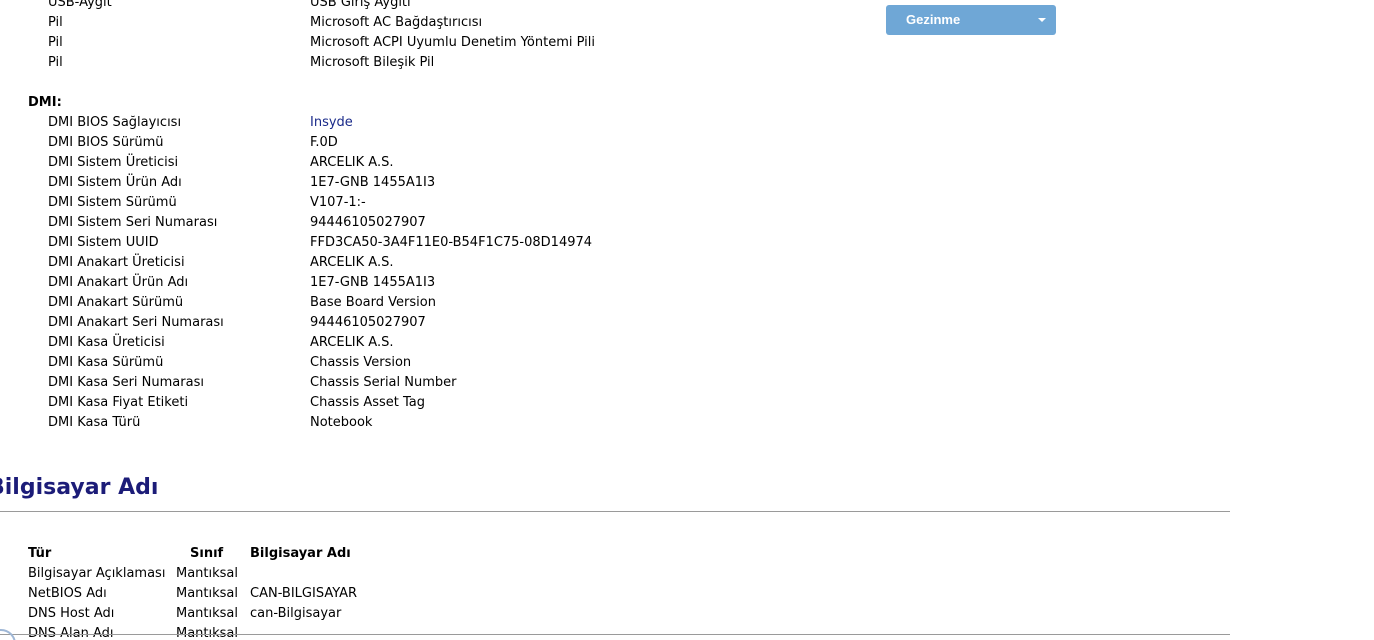 The width and height of the screenshot is (1374, 640). I want to click on column-header-class: Sınıf, so click(207, 553).